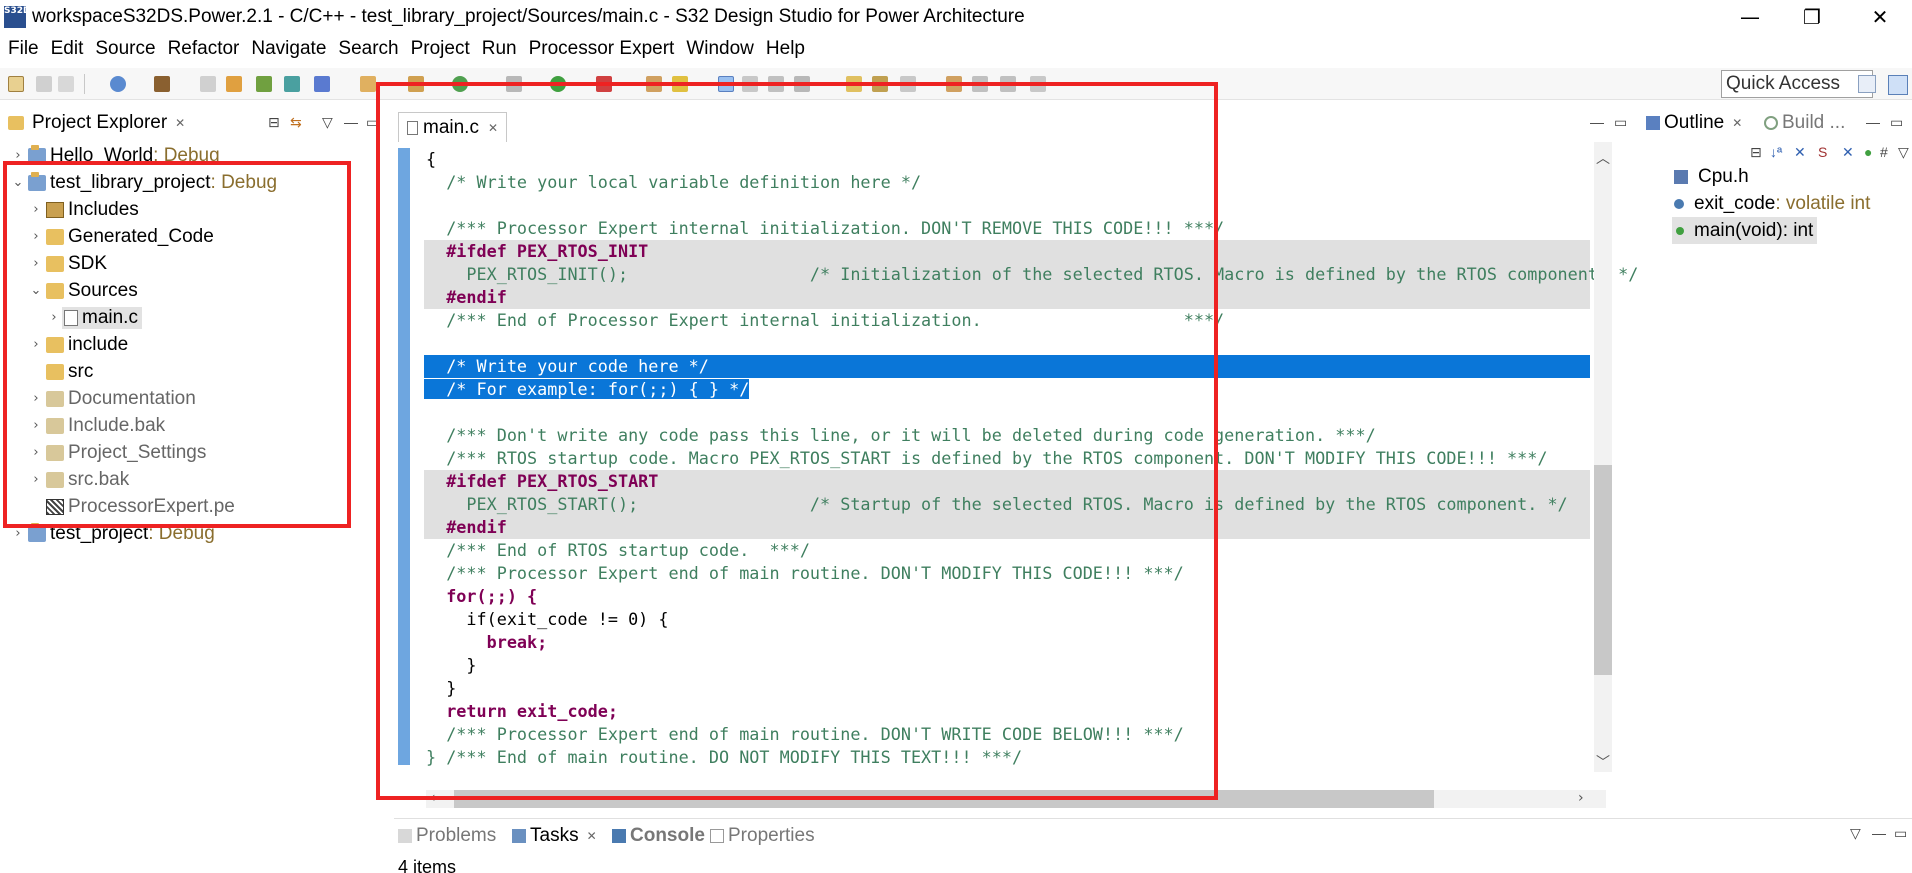 Image resolution: width=1912 pixels, height=873 pixels. Describe the element at coordinates (519, 836) in the screenshot. I see `tasks-icon` at that location.